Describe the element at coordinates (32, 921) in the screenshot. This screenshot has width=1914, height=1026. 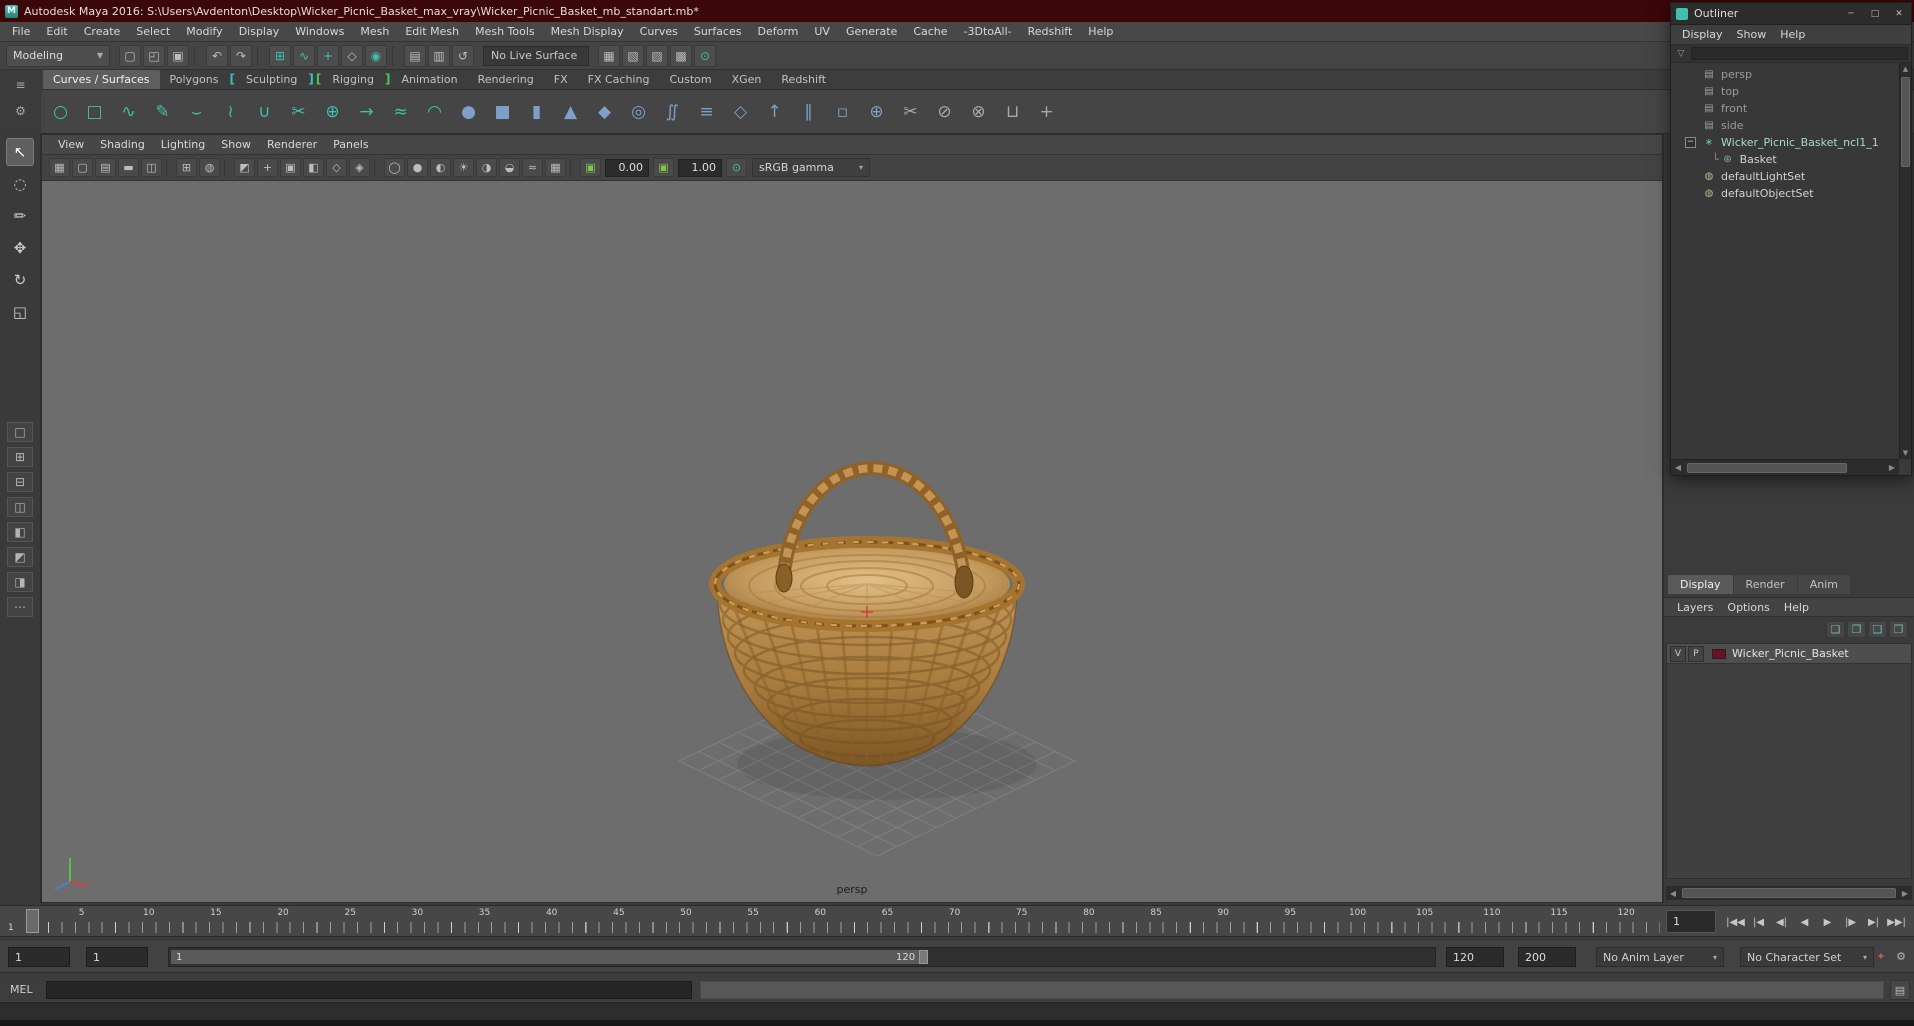
I see `current-frame-marker` at that location.